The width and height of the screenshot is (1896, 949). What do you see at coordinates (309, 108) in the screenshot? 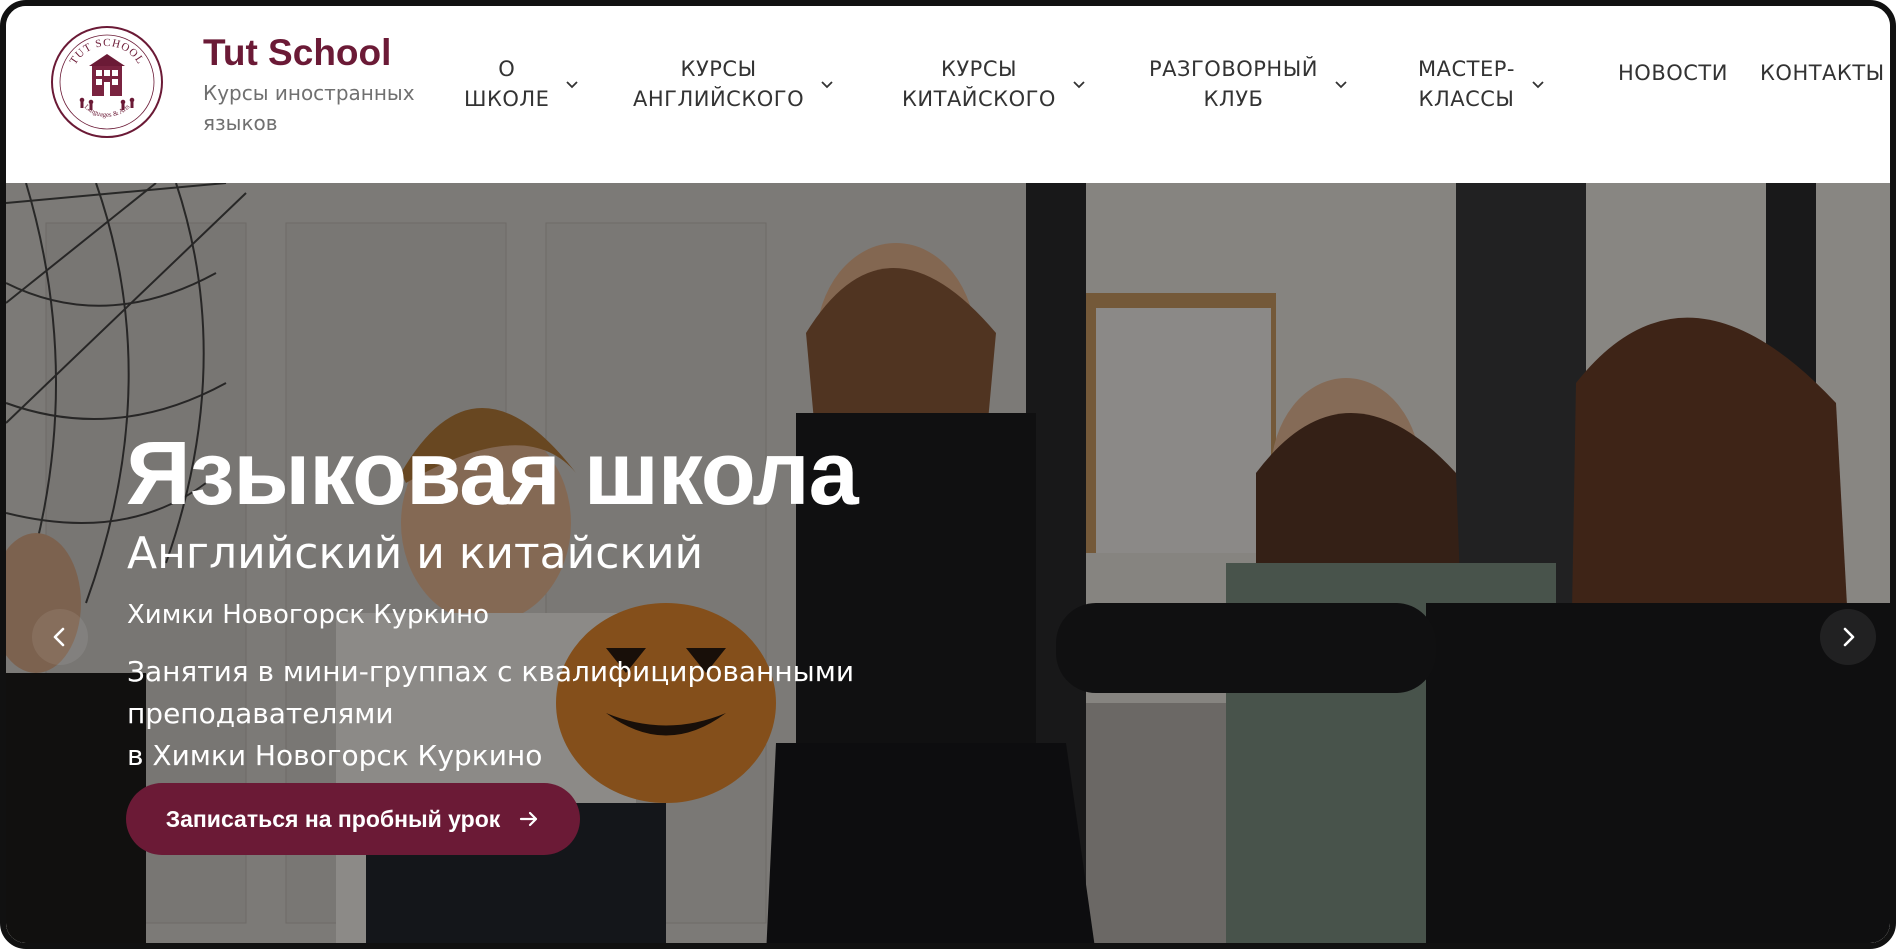
I see `brand-subtitle: Курсы иностранных языков` at bounding box center [309, 108].